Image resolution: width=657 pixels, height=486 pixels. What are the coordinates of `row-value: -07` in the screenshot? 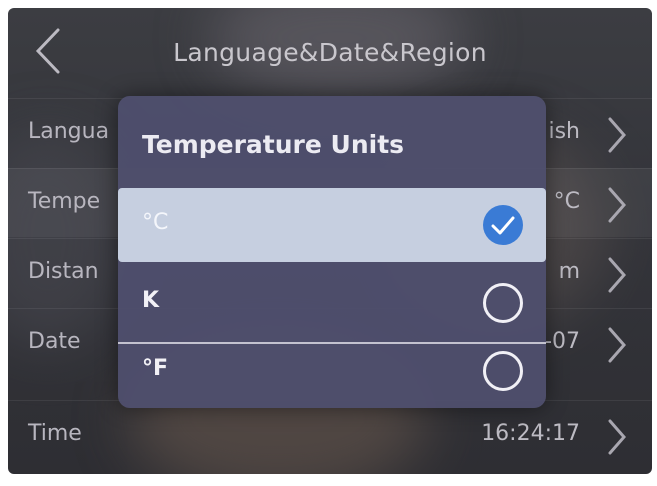 It's located at (562, 341).